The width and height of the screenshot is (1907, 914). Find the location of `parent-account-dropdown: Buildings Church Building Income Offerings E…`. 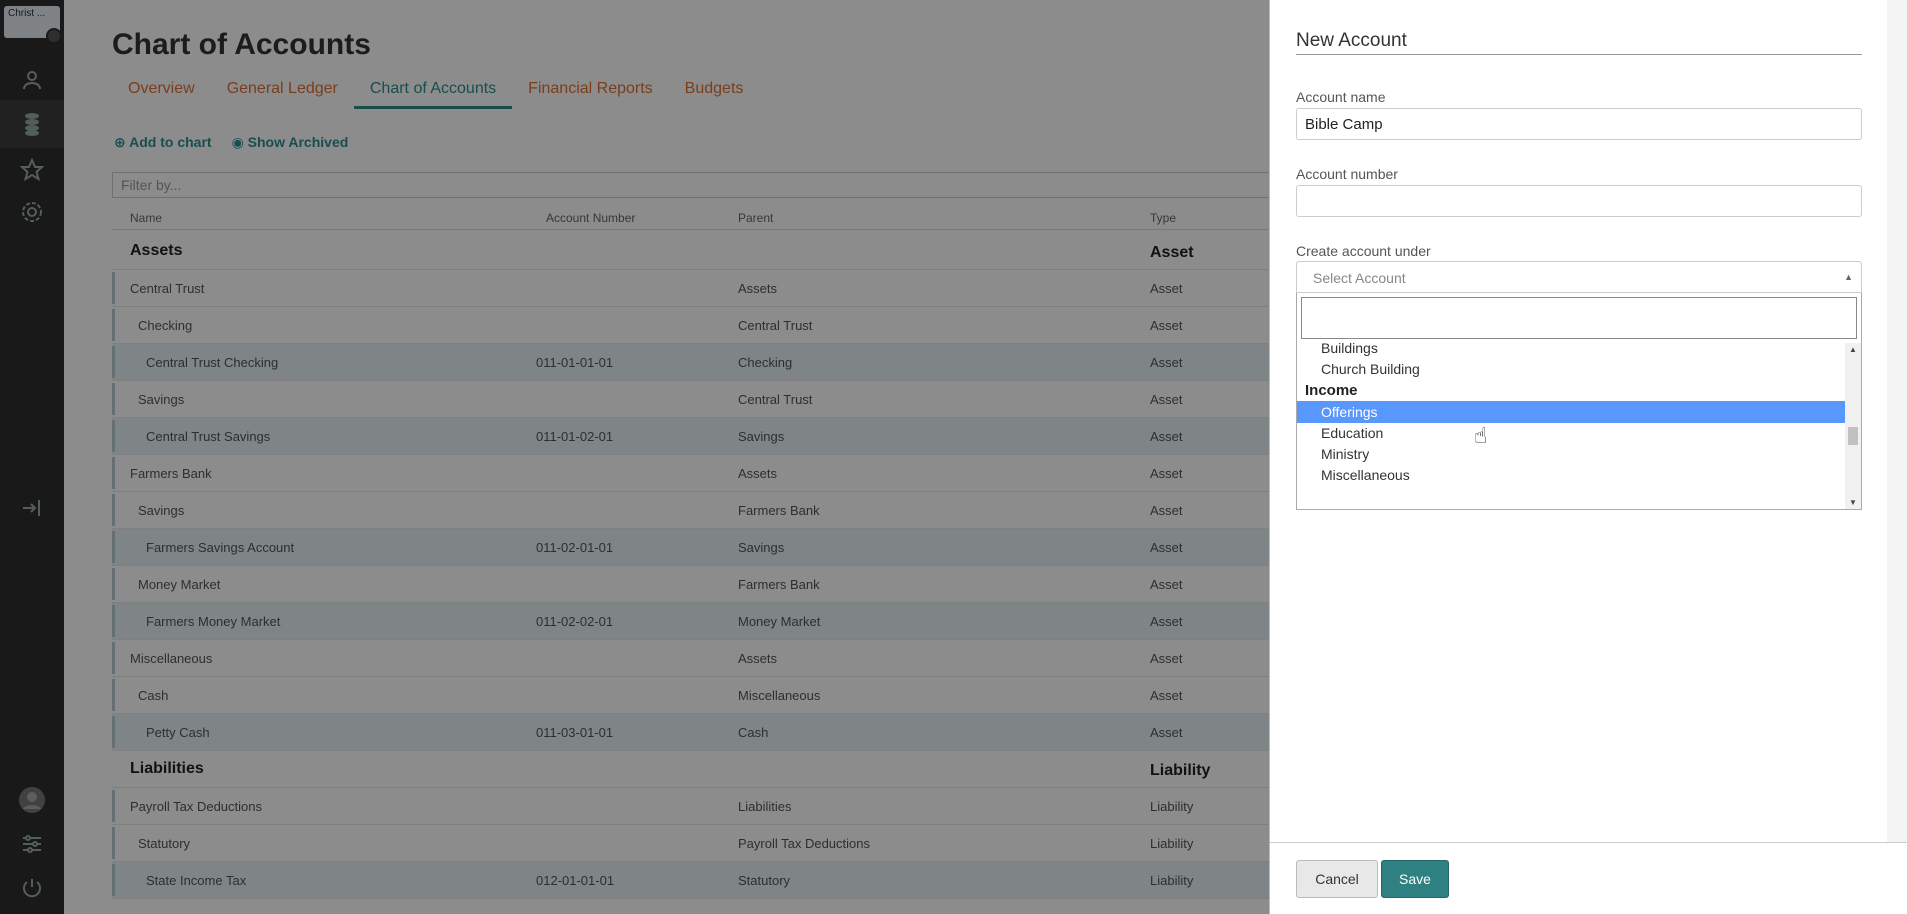

parent-account-dropdown: Buildings Church Building Income Offerings E… is located at coordinates (1579, 401).